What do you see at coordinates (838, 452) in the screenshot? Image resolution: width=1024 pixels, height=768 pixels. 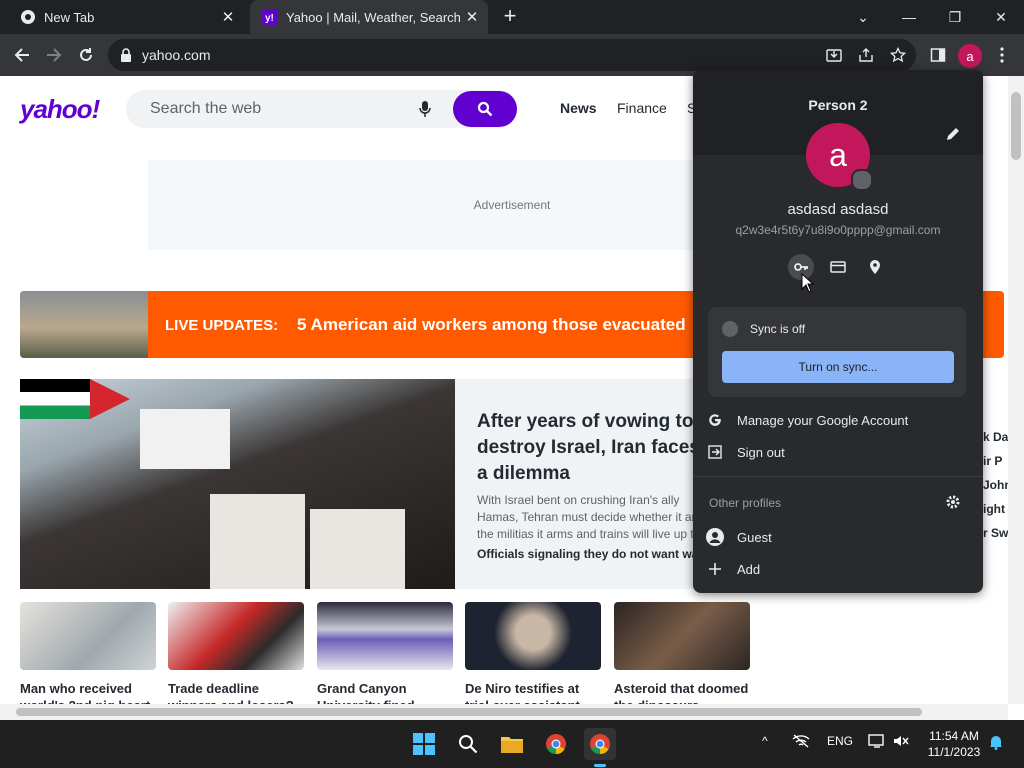 I see `sign-out-item: Sign out` at bounding box center [838, 452].